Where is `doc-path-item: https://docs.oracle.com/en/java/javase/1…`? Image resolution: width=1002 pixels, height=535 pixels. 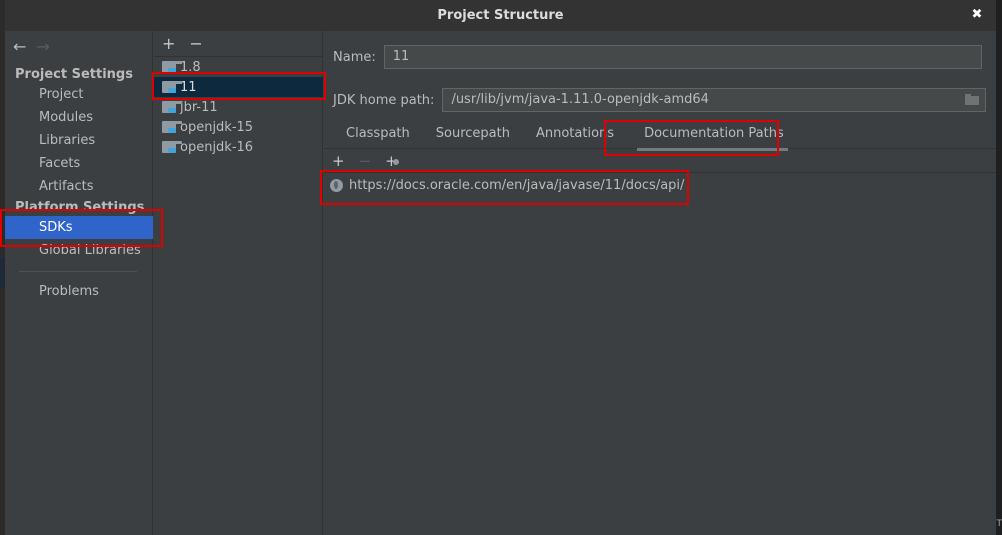
doc-path-item: https://docs.oracle.com/en/java/javase/1… is located at coordinates (507, 185).